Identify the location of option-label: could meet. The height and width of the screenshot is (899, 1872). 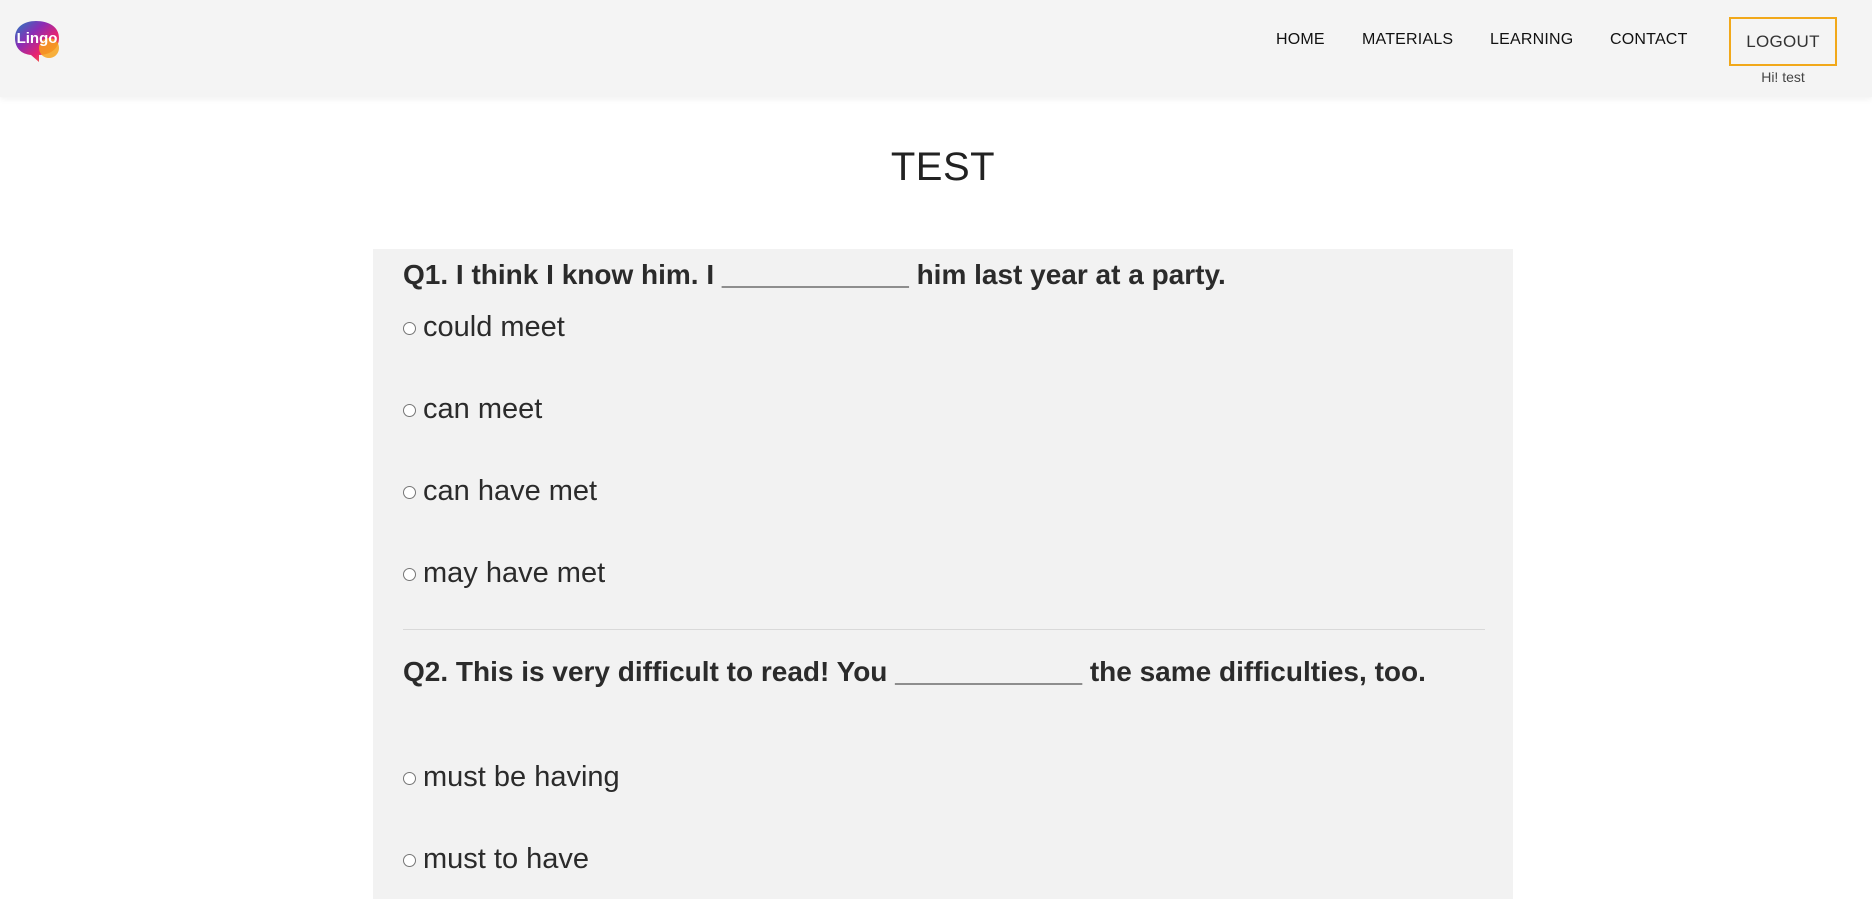
(494, 326).